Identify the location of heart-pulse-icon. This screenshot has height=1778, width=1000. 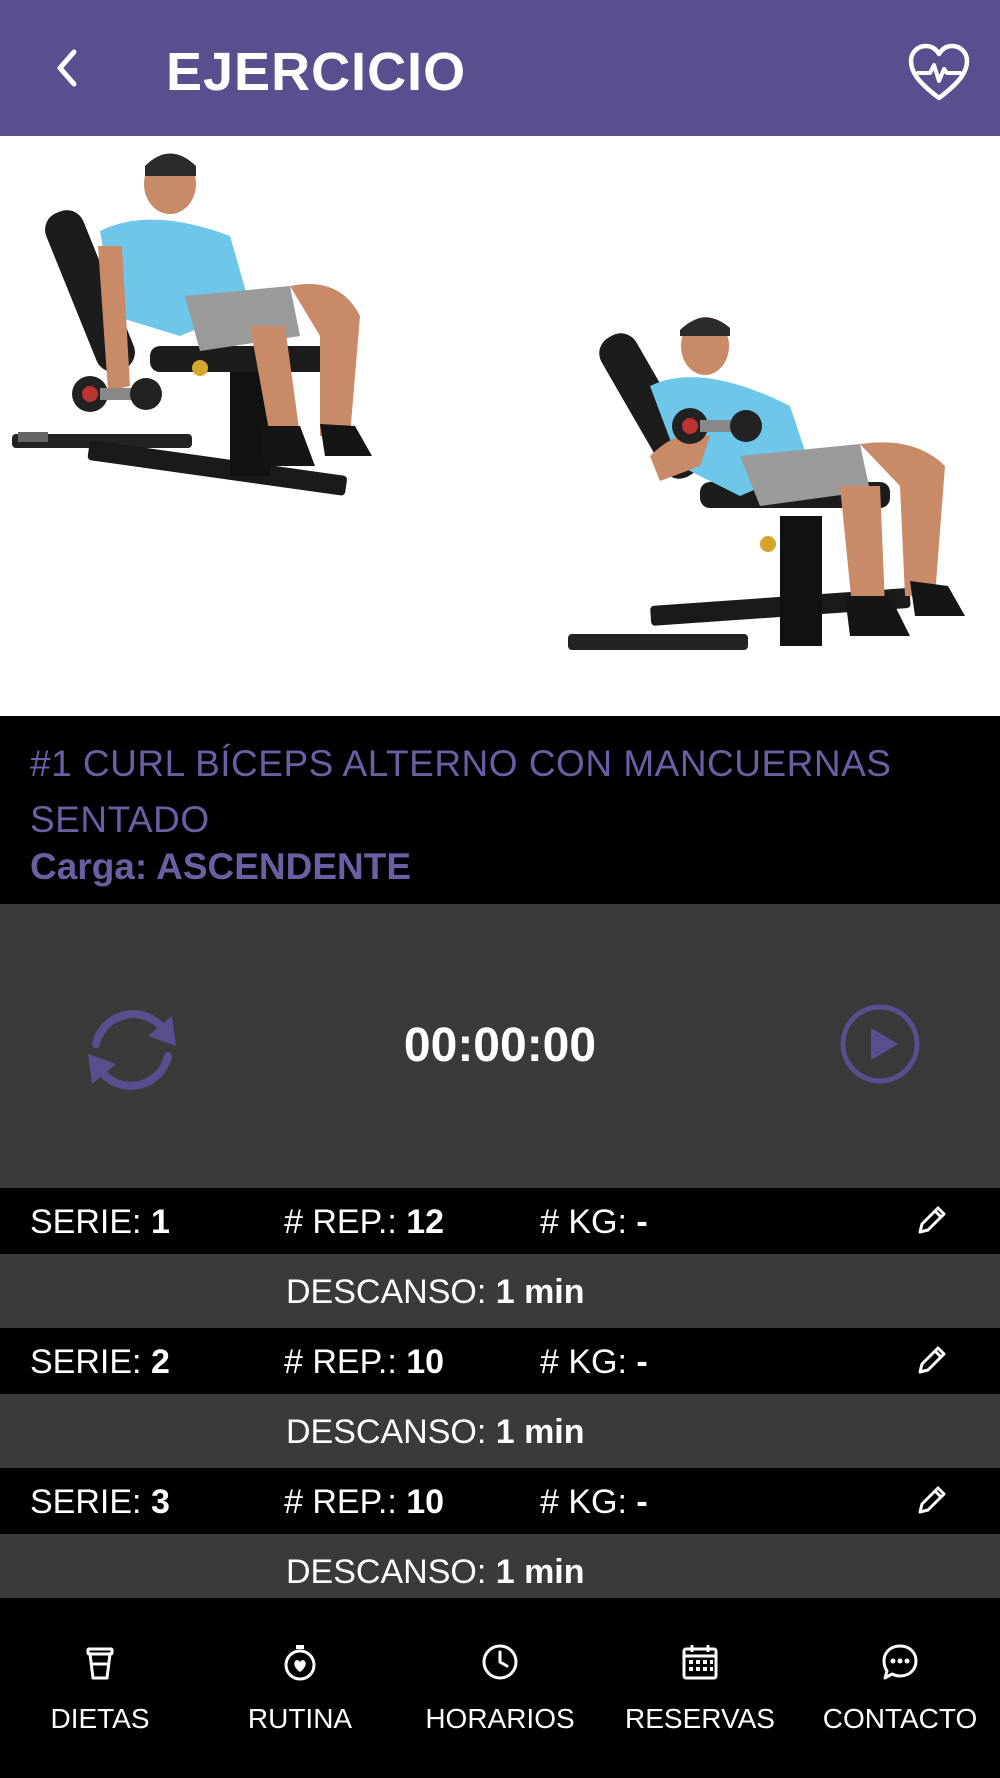
(939, 73).